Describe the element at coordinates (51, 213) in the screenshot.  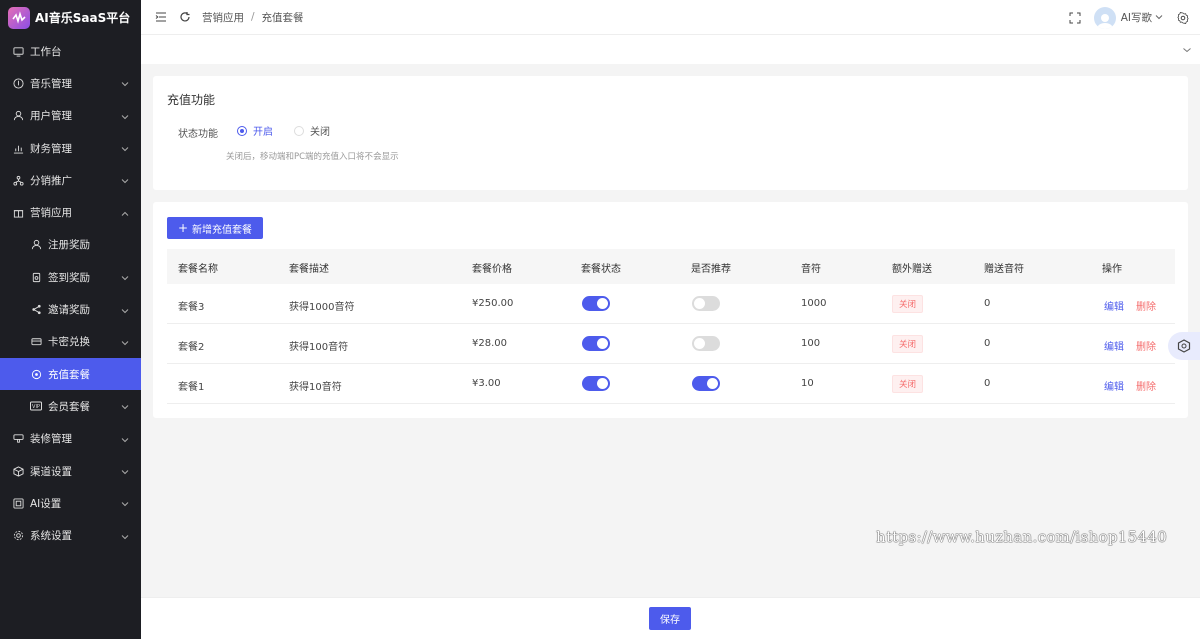
I see `sidebar-item-label: 营销应用` at that location.